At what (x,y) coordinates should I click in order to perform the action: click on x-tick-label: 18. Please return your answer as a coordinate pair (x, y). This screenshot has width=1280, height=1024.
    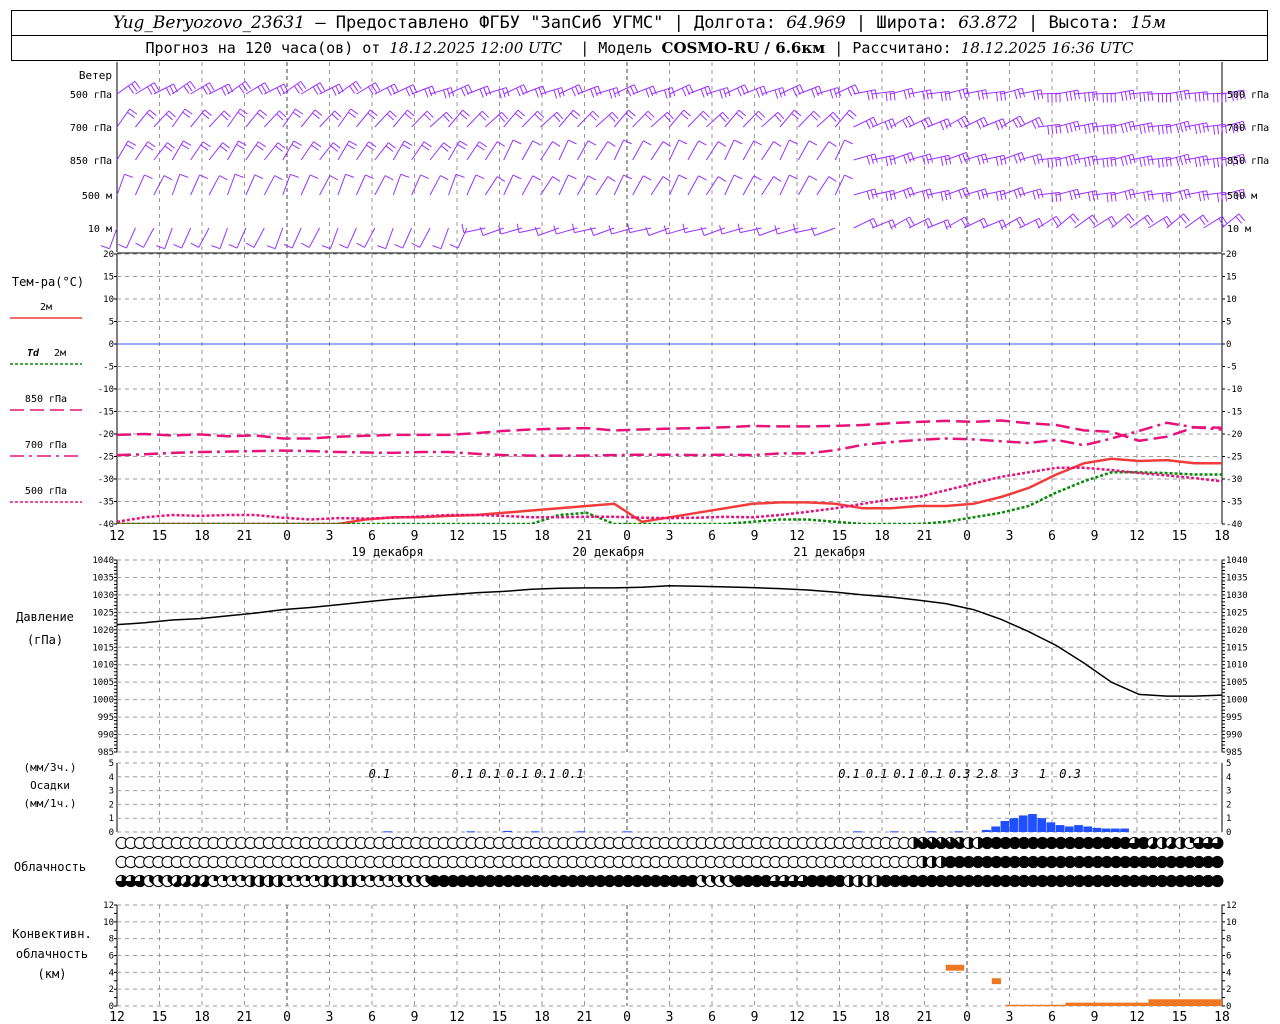
    Looking at the image, I should click on (202, 1017).